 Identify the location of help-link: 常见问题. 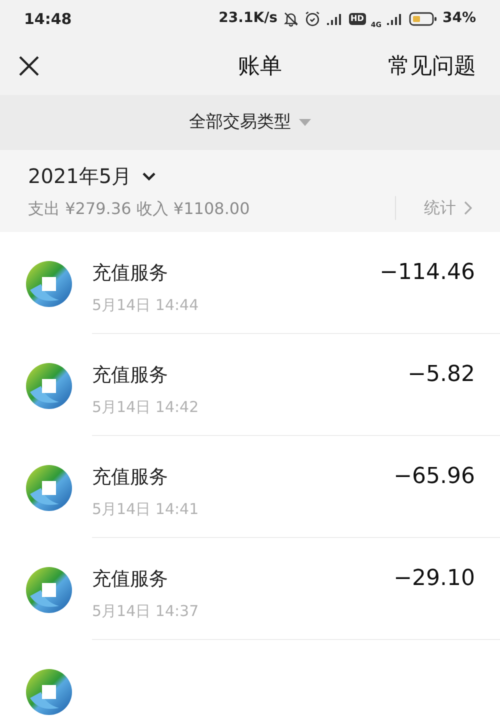
(436, 66).